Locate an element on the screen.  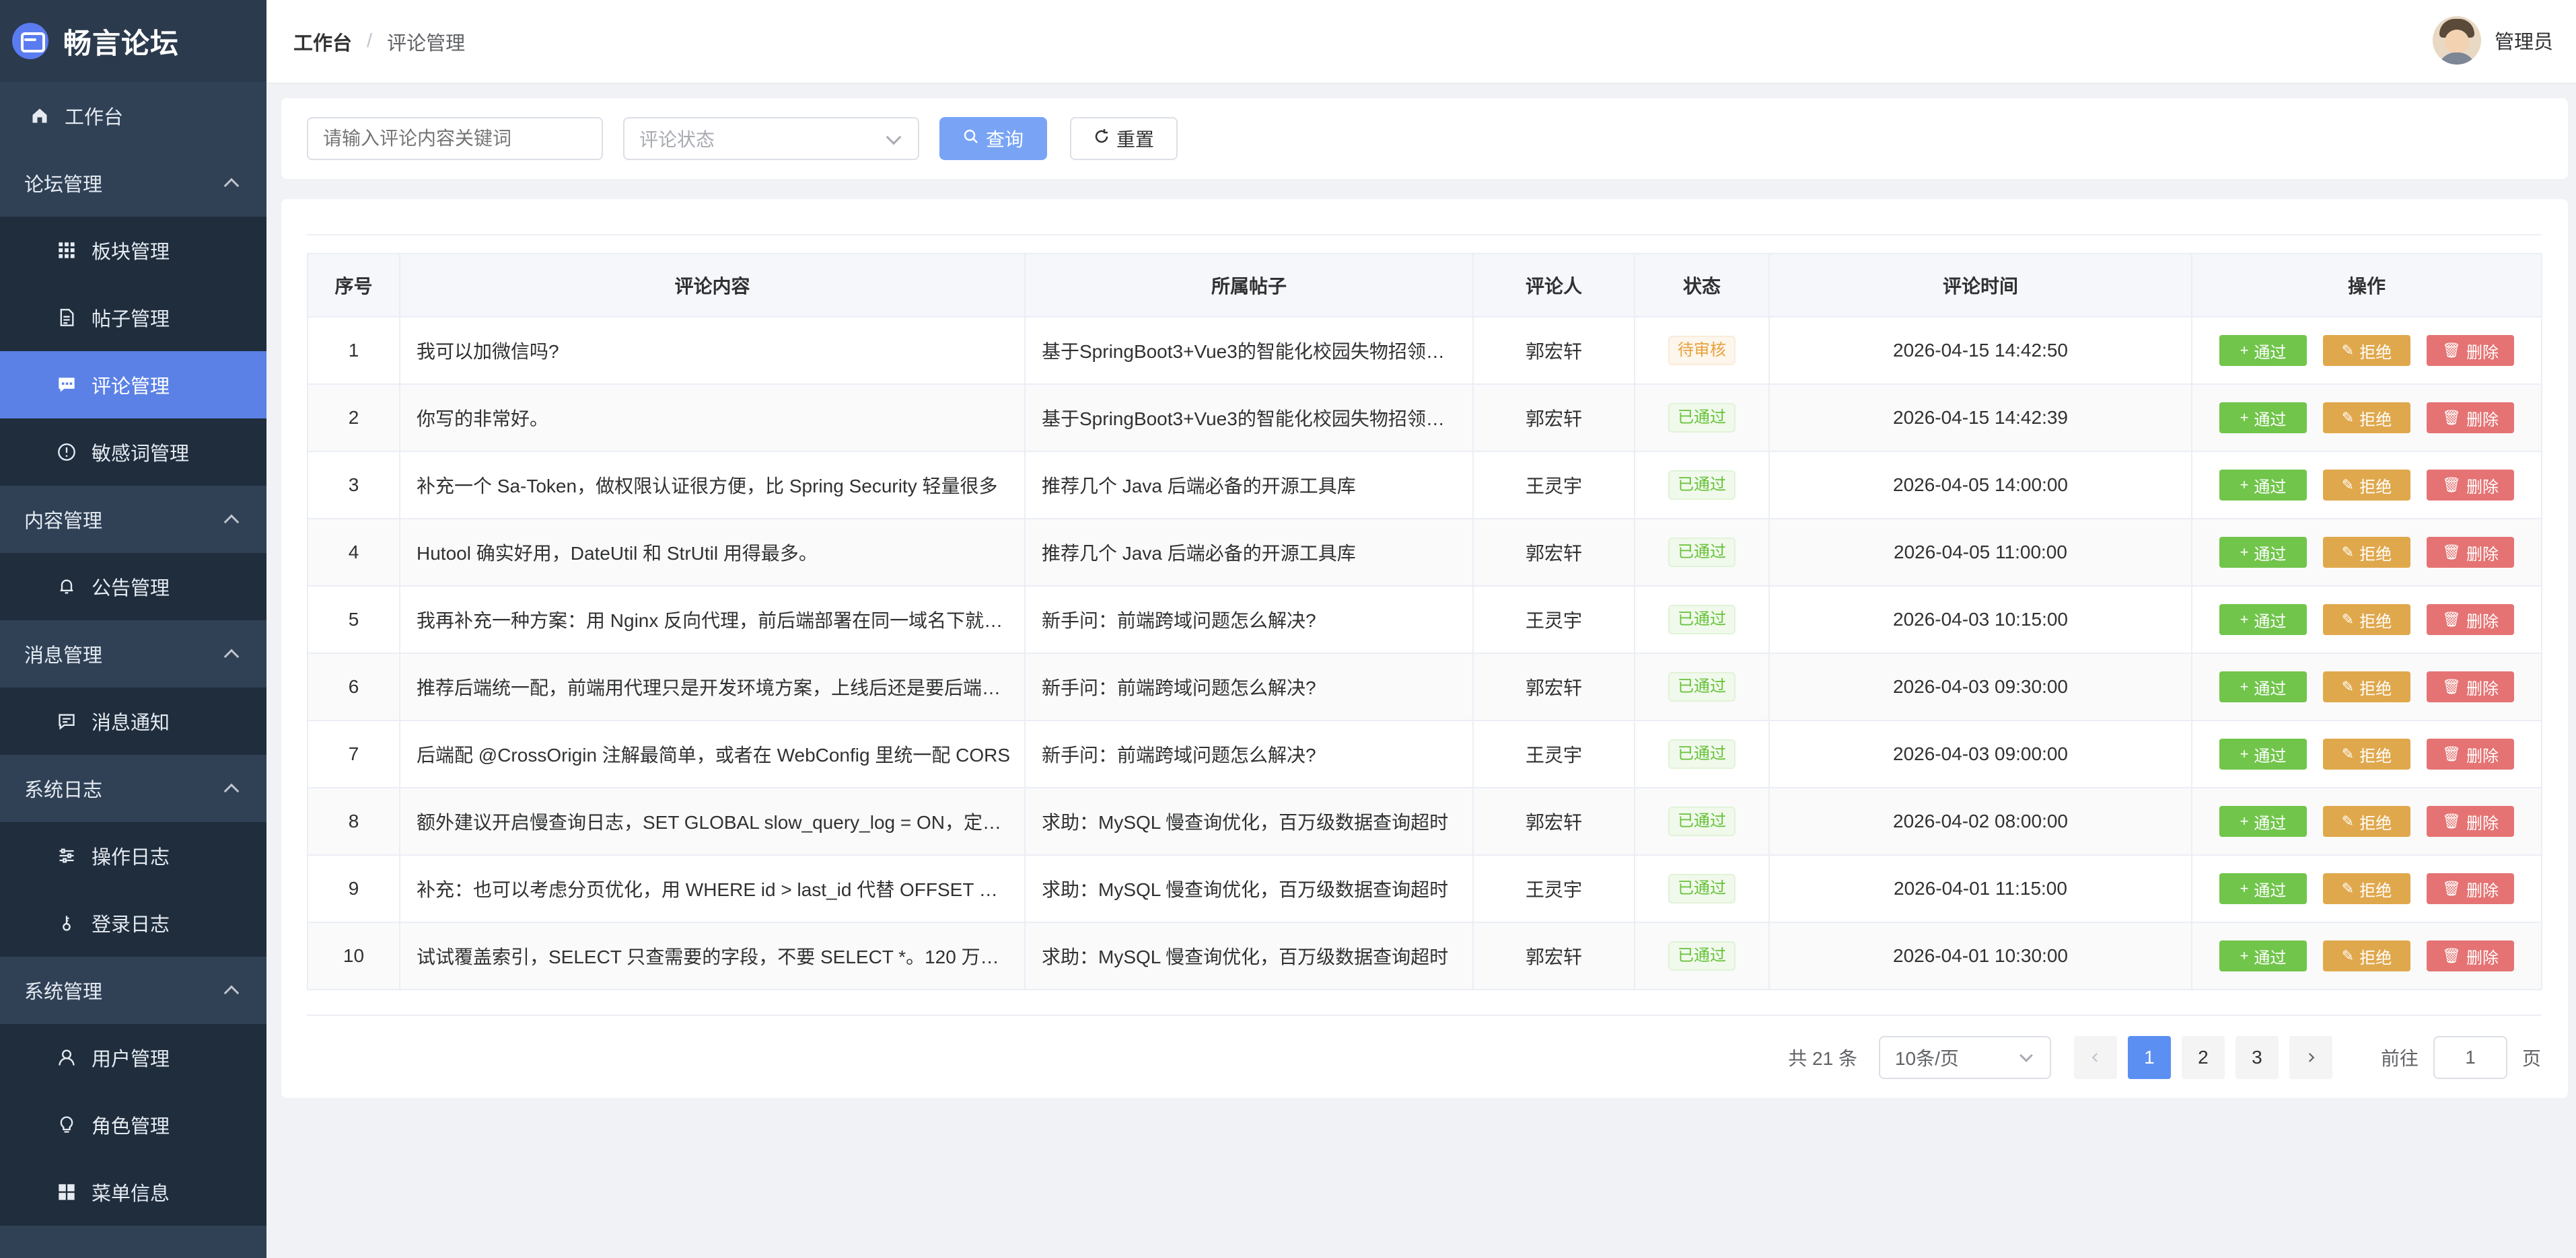
cell-actions: + 通过 ✎ 拒绝 🗑 删除 is located at coordinates (2366, 821).